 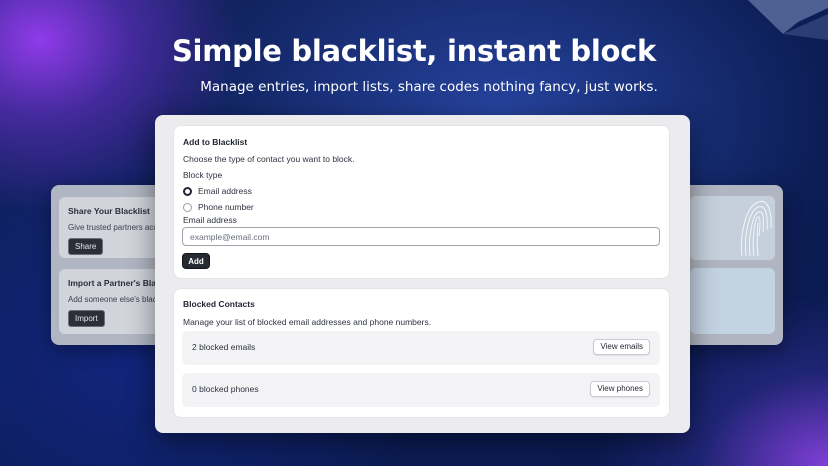 I want to click on radio-option-email: Email address, so click(x=217, y=191).